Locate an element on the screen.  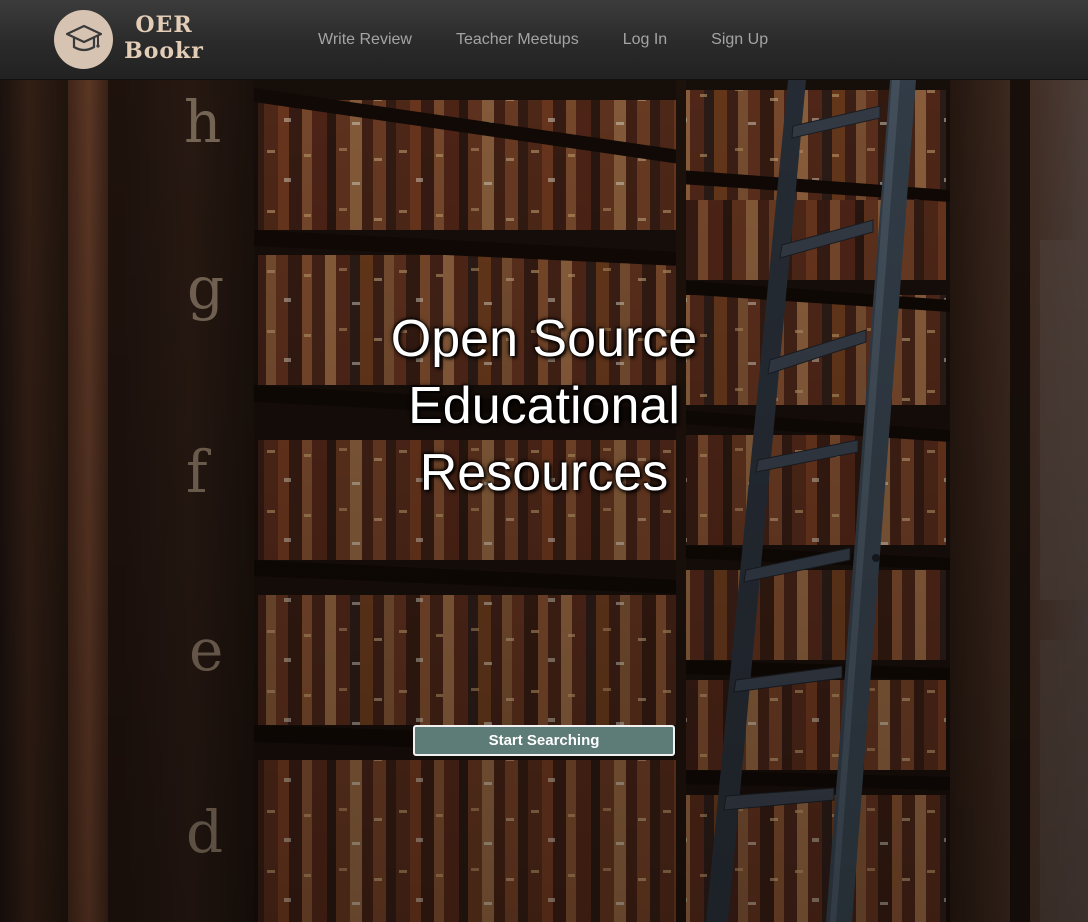
hero-title-line-1: Open Source is located at coordinates (544, 339).